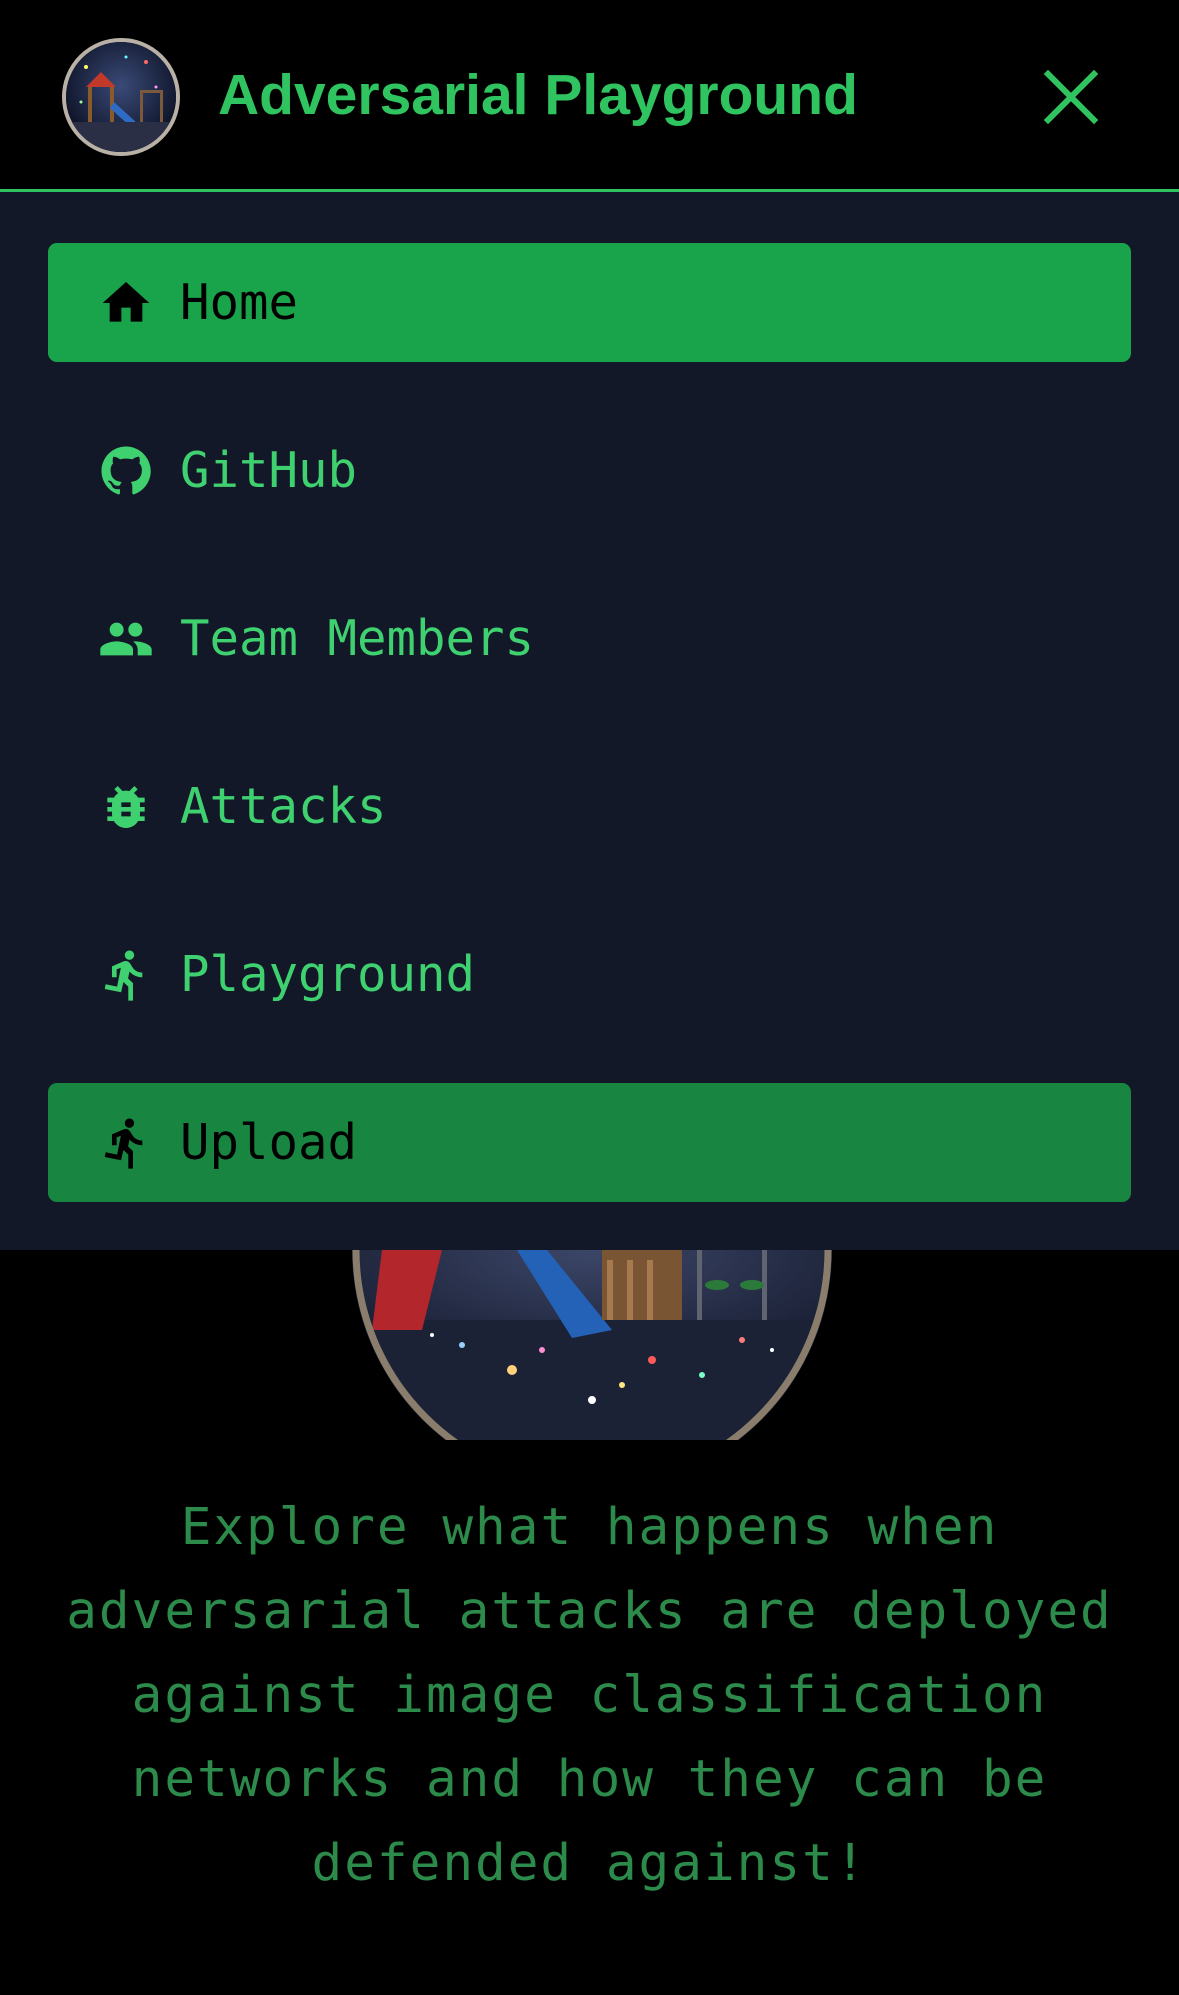 Image resolution: width=1179 pixels, height=1995 pixels. What do you see at coordinates (592, 1345) in the screenshot?
I see `hero-playground-image` at bounding box center [592, 1345].